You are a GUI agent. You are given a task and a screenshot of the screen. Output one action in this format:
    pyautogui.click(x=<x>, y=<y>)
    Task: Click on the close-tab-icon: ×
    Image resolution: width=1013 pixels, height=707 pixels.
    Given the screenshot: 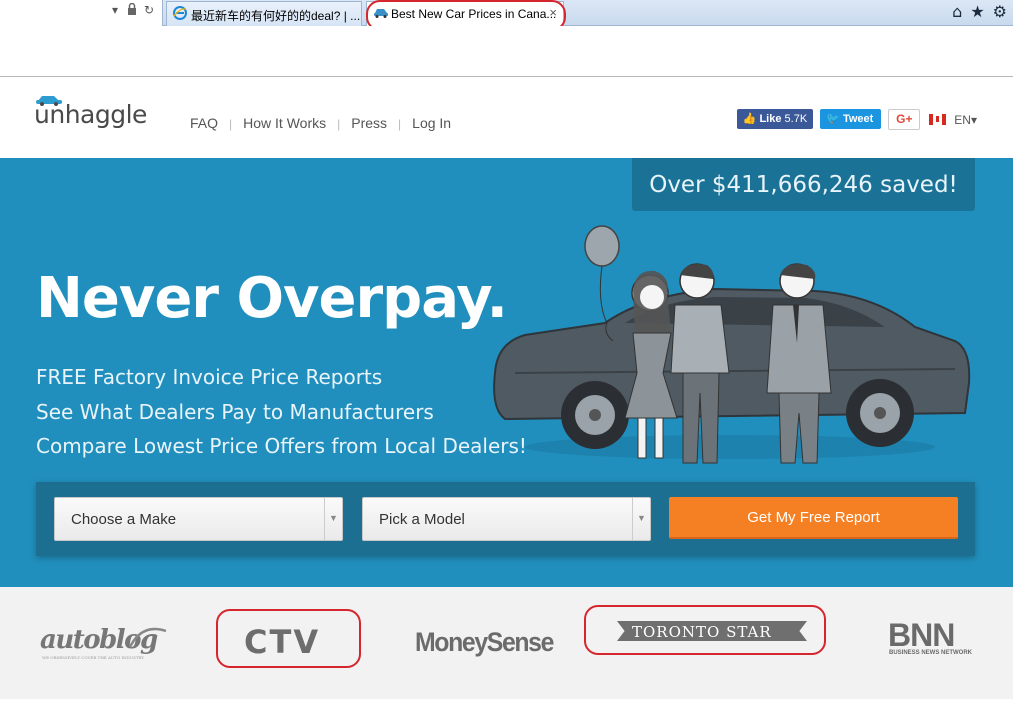 What is the action you would take?
    pyautogui.click(x=553, y=12)
    